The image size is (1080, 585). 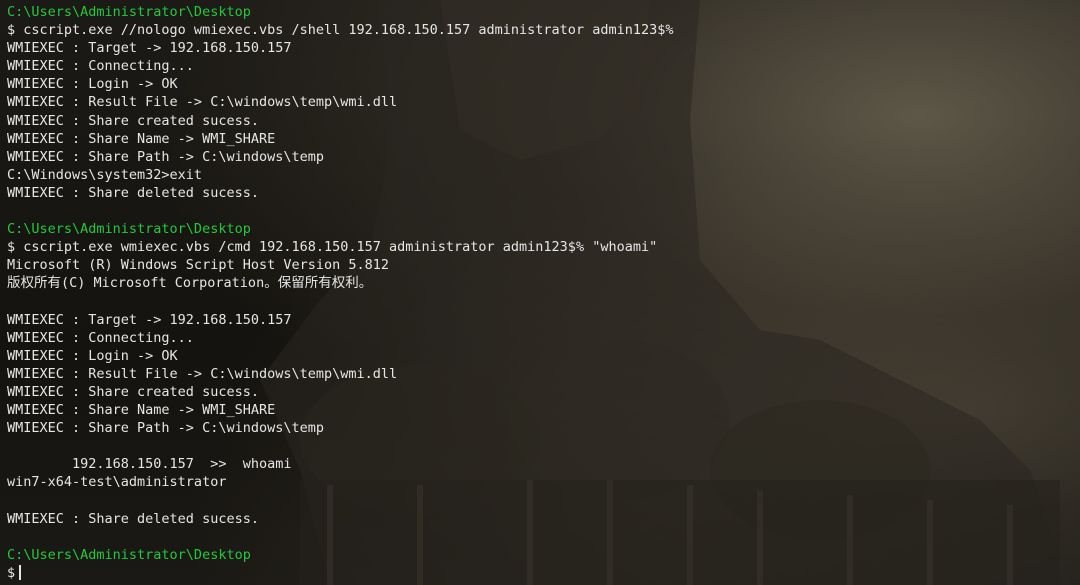 I want to click on text-cursor, so click(x=20, y=573).